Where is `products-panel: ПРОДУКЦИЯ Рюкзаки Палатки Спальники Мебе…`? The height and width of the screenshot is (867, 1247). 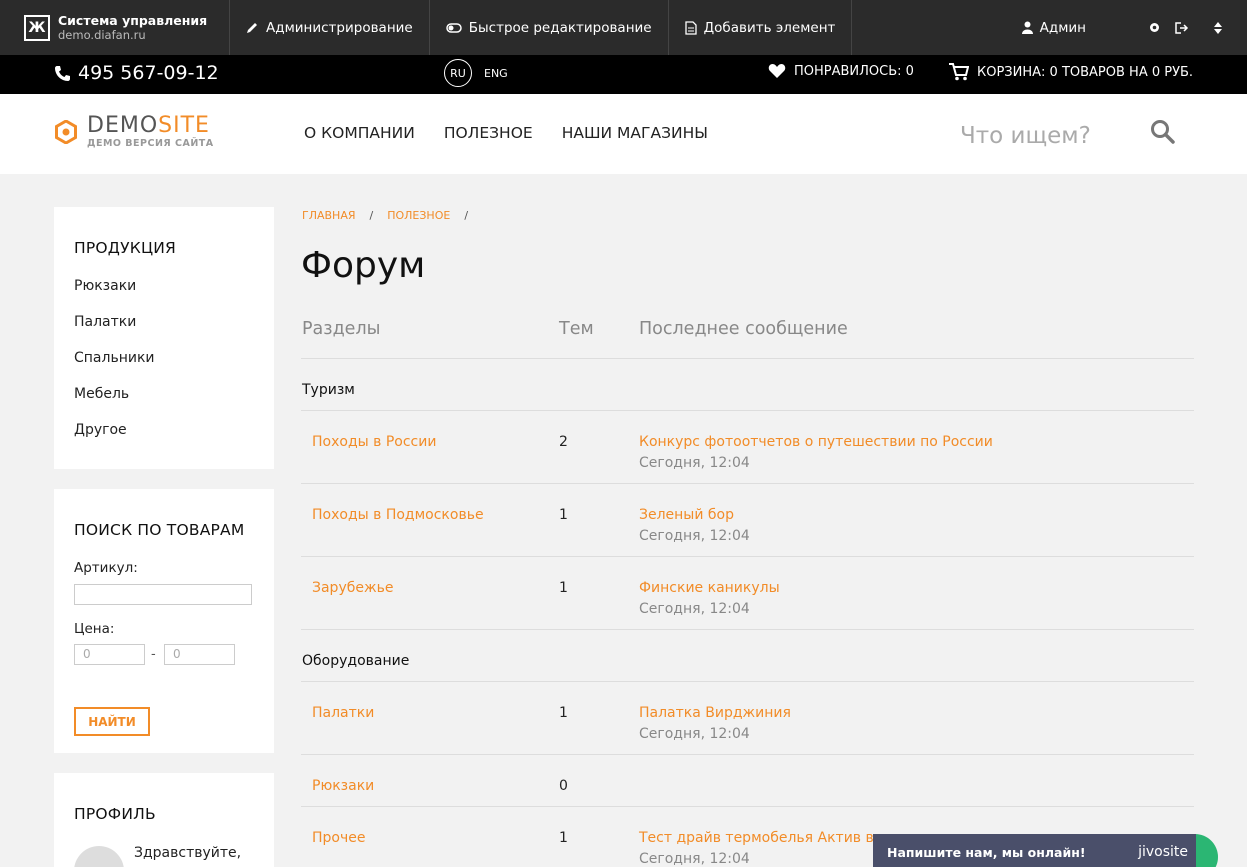
products-panel: ПРОДУКЦИЯ Рюкзаки Палатки Спальники Мебе… is located at coordinates (164, 338).